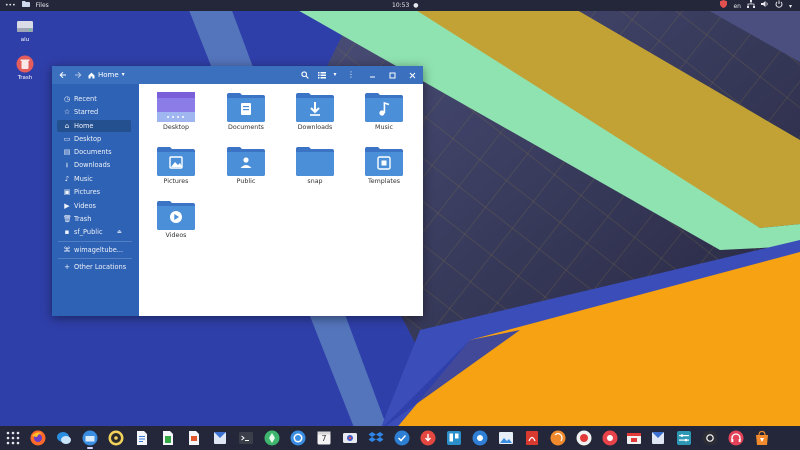  Describe the element at coordinates (176, 223) in the screenshot. I see `folder-videos: Videos` at that location.